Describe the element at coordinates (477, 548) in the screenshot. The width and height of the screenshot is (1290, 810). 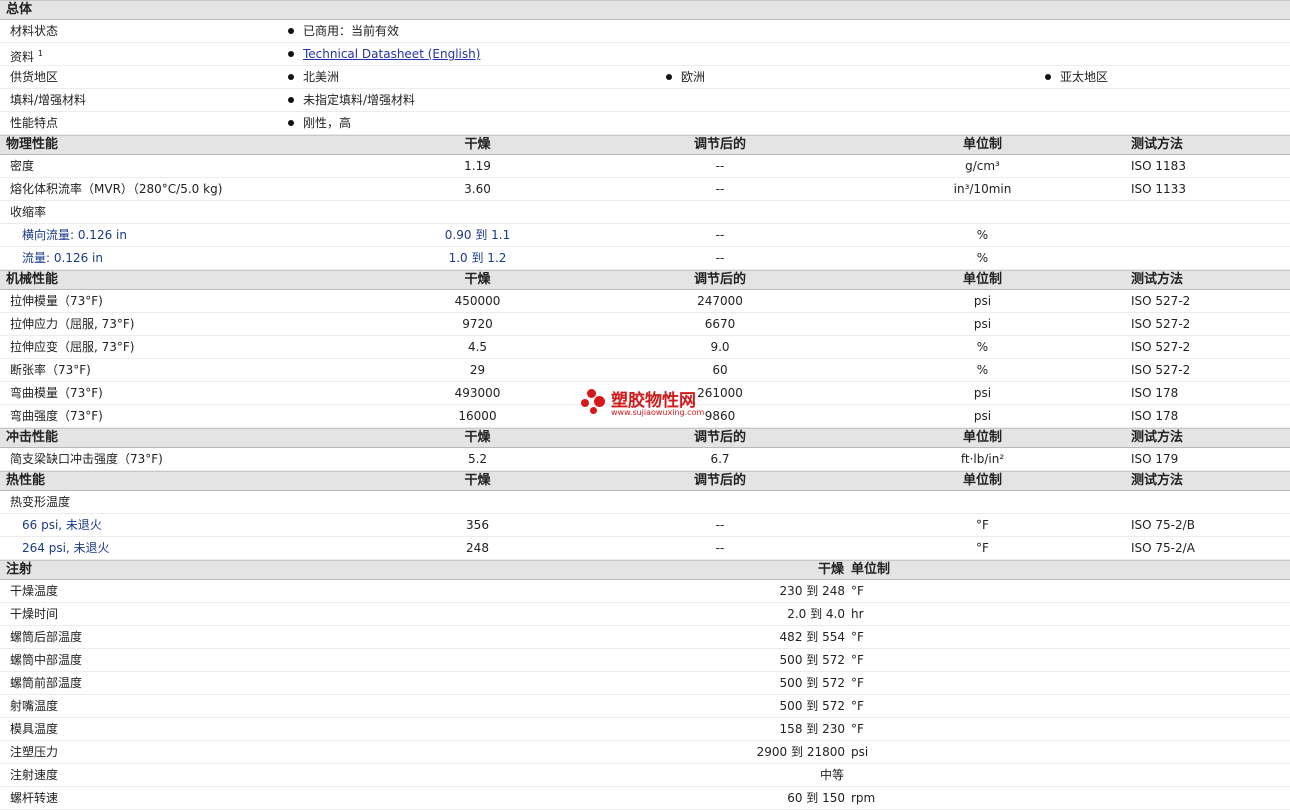
I see `value-dry: 248` at that location.